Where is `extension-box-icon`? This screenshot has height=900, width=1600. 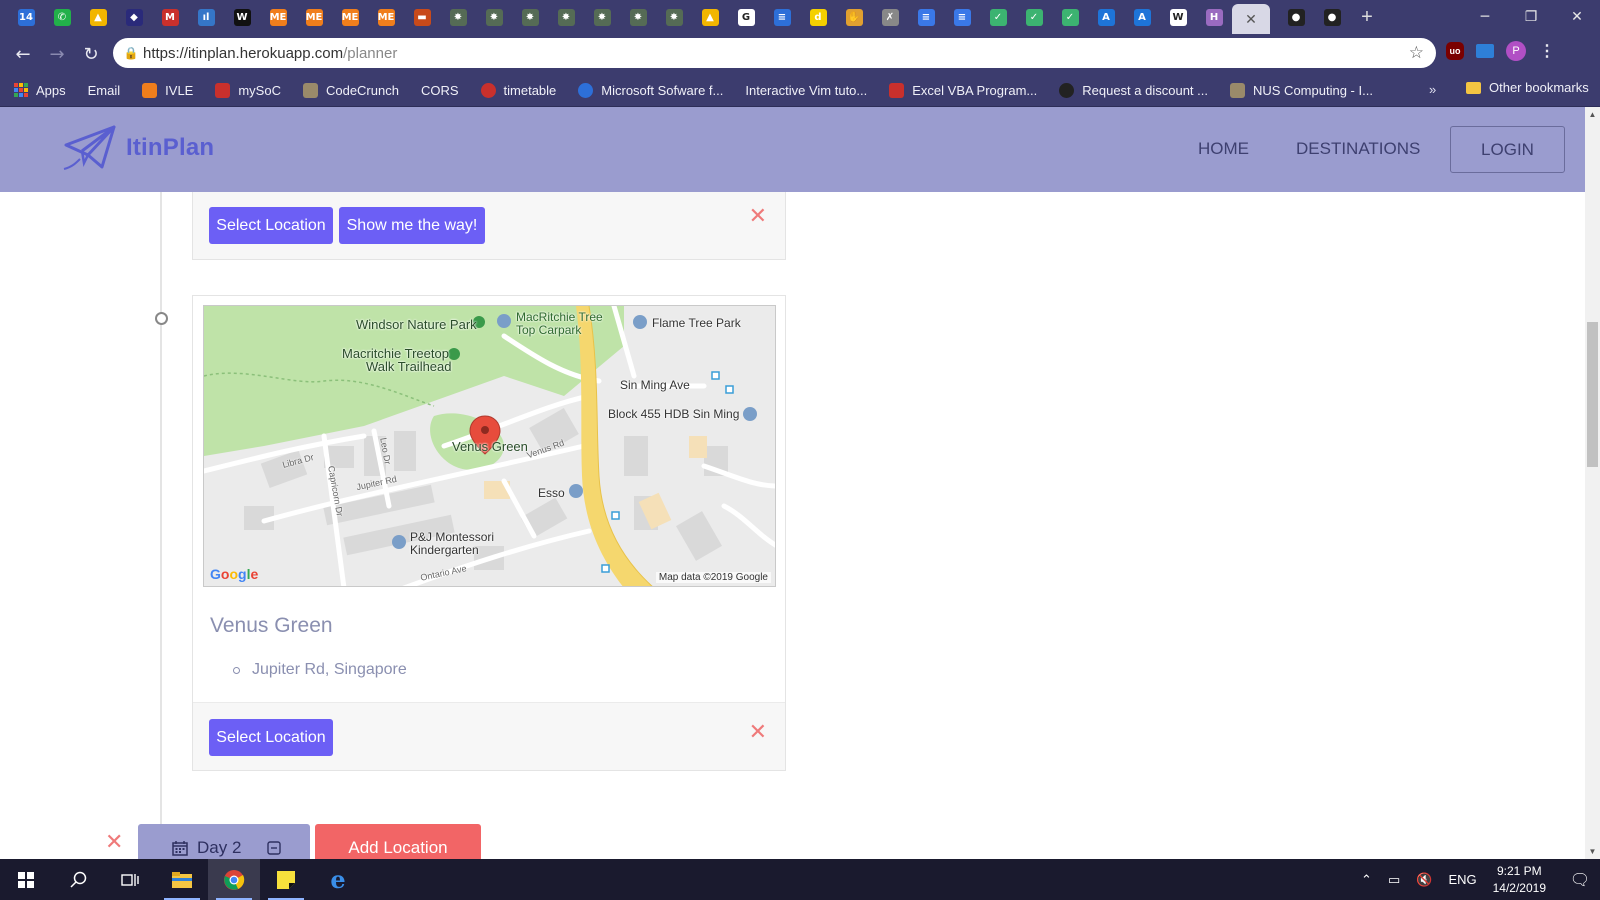
extension-box-icon is located at coordinates (1485, 51).